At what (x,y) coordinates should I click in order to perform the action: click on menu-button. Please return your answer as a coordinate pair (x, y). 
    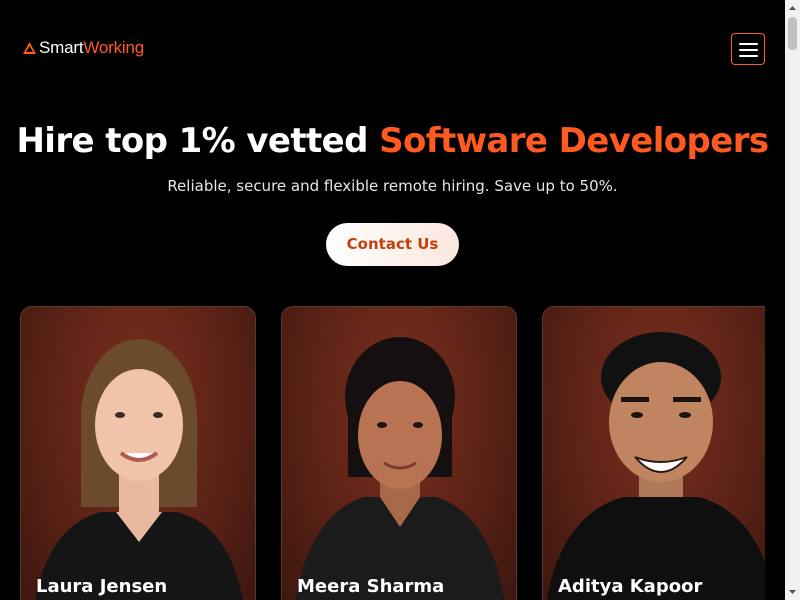
    Looking at the image, I should click on (748, 49).